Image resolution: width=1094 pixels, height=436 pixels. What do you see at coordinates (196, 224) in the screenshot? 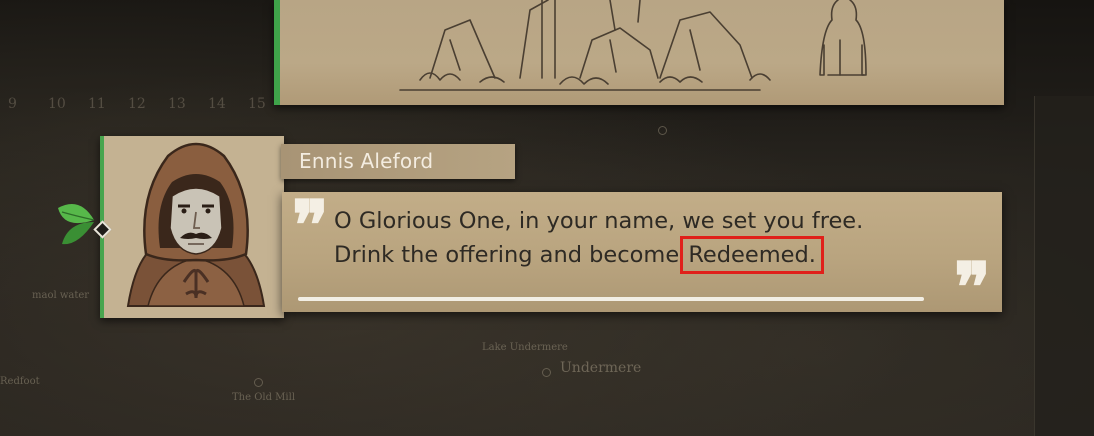
I see `hooded-villager-portrait` at bounding box center [196, 224].